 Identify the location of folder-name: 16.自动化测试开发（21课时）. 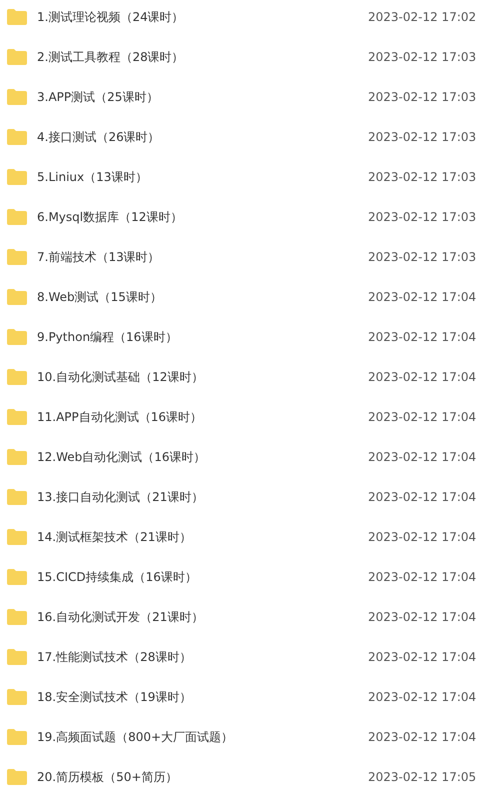
(202, 617).